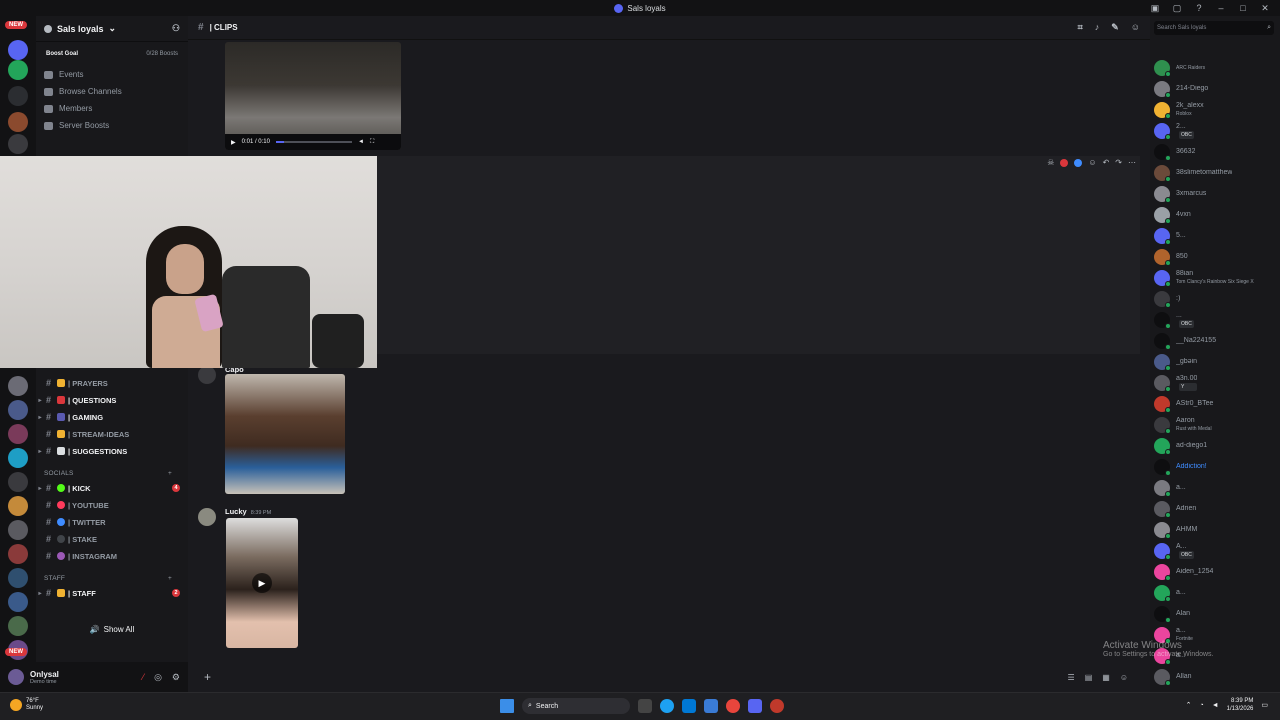  I want to click on notification-icon: ▭, so click(1264, 705).